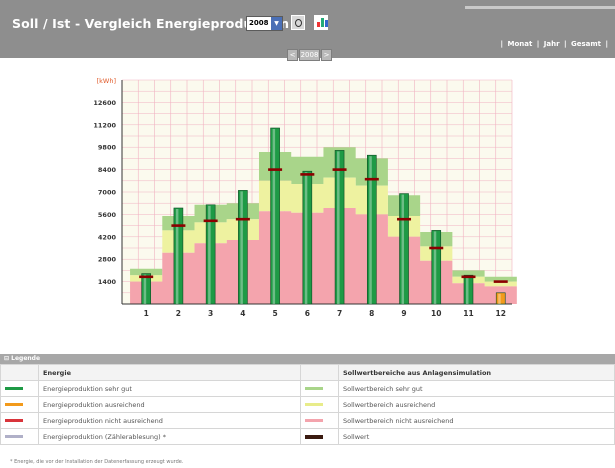  Describe the element at coordinates (476, 436) in the screenshot. I see `legend-label: Sollwert` at that location.